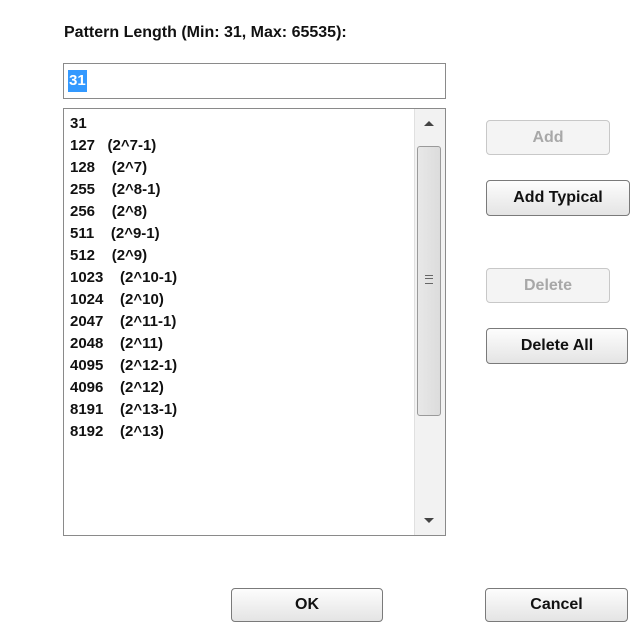 The width and height of the screenshot is (637, 632). Describe the element at coordinates (238, 322) in the screenshot. I see `list-item: 2047 (2^11-1)` at that location.